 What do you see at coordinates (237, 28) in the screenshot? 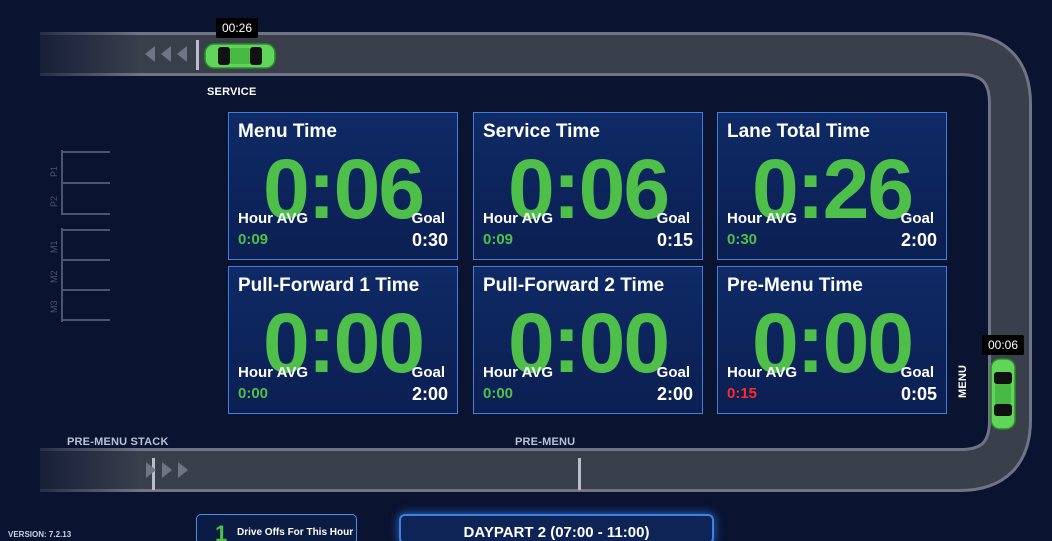
I see `service-car-timer: 00:26` at bounding box center [237, 28].